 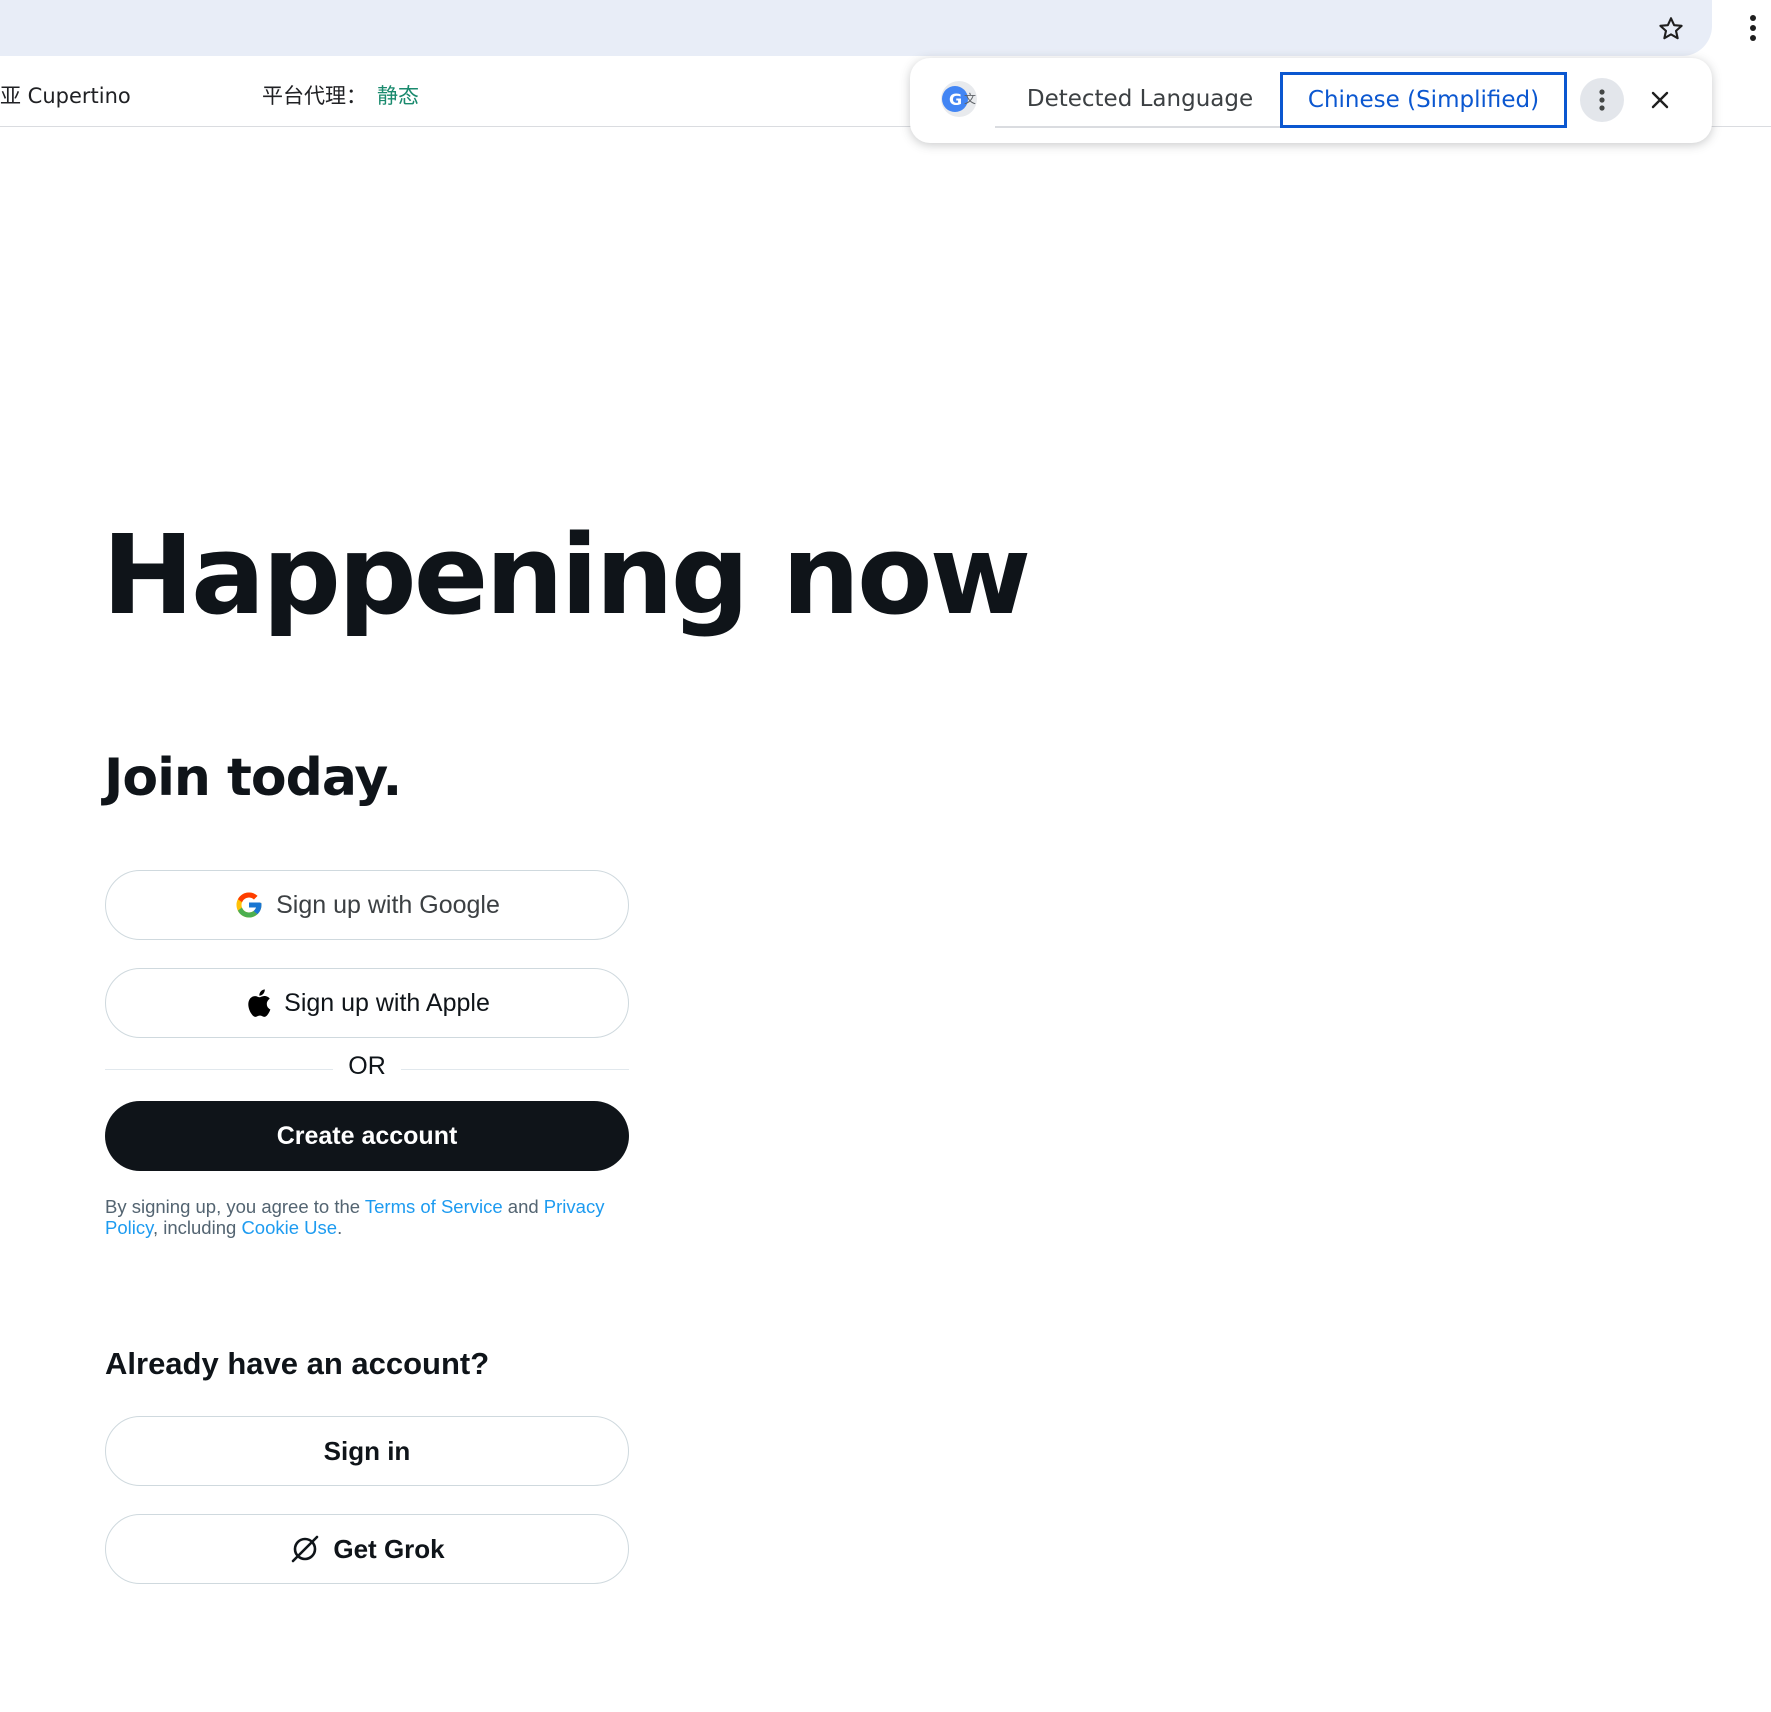 What do you see at coordinates (253, 778) in the screenshot?
I see `join-heading: Join today.` at bounding box center [253, 778].